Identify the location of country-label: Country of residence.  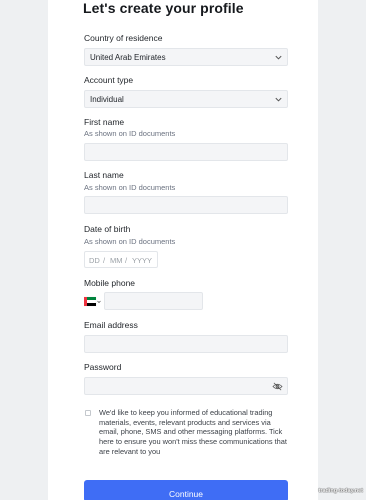
(123, 38).